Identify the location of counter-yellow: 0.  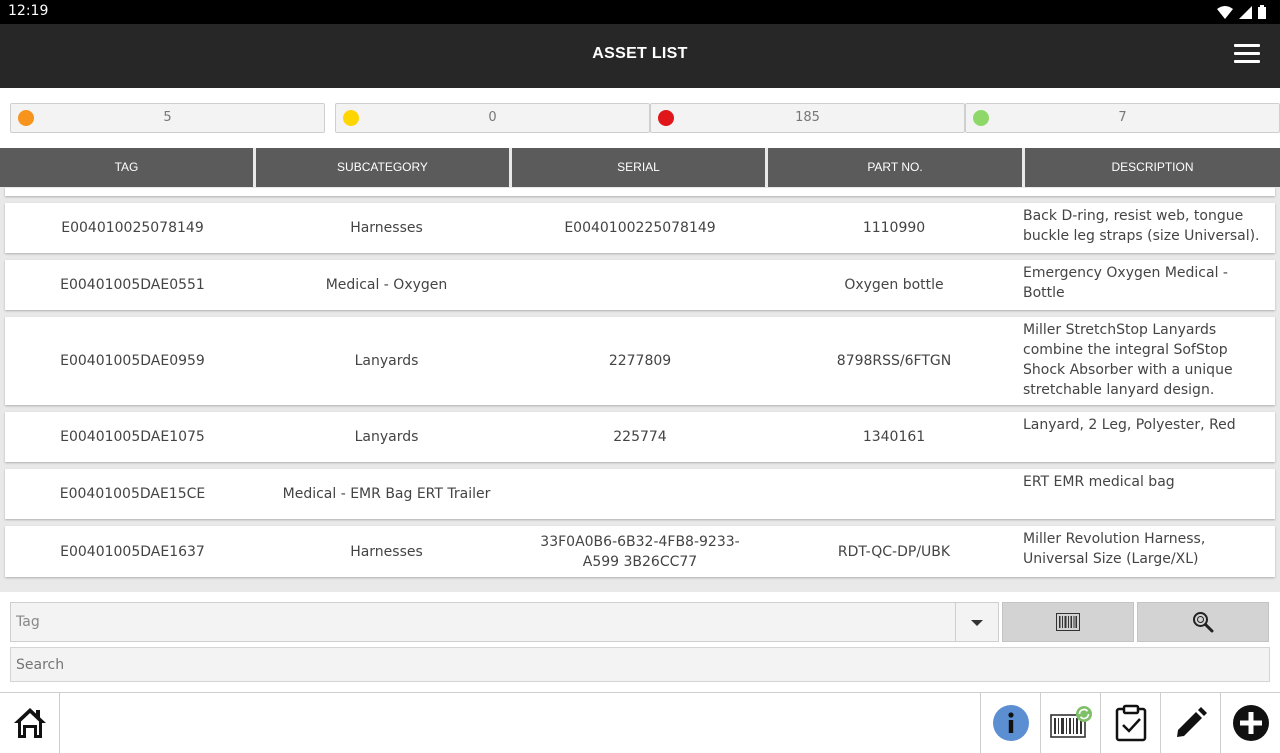
(492, 118).